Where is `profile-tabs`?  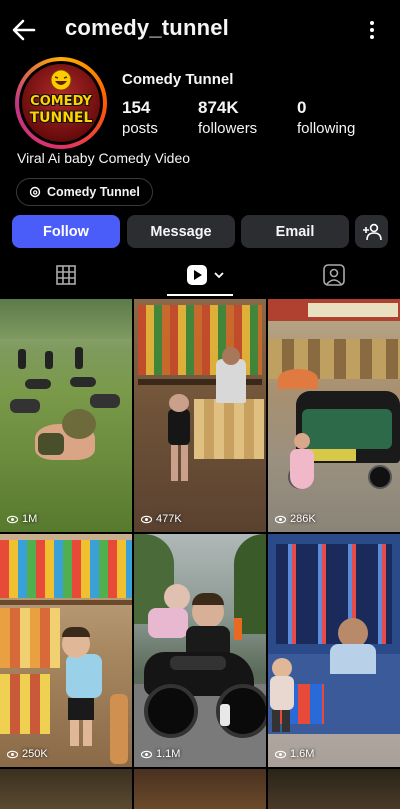
profile-tabs is located at coordinates (200, 274).